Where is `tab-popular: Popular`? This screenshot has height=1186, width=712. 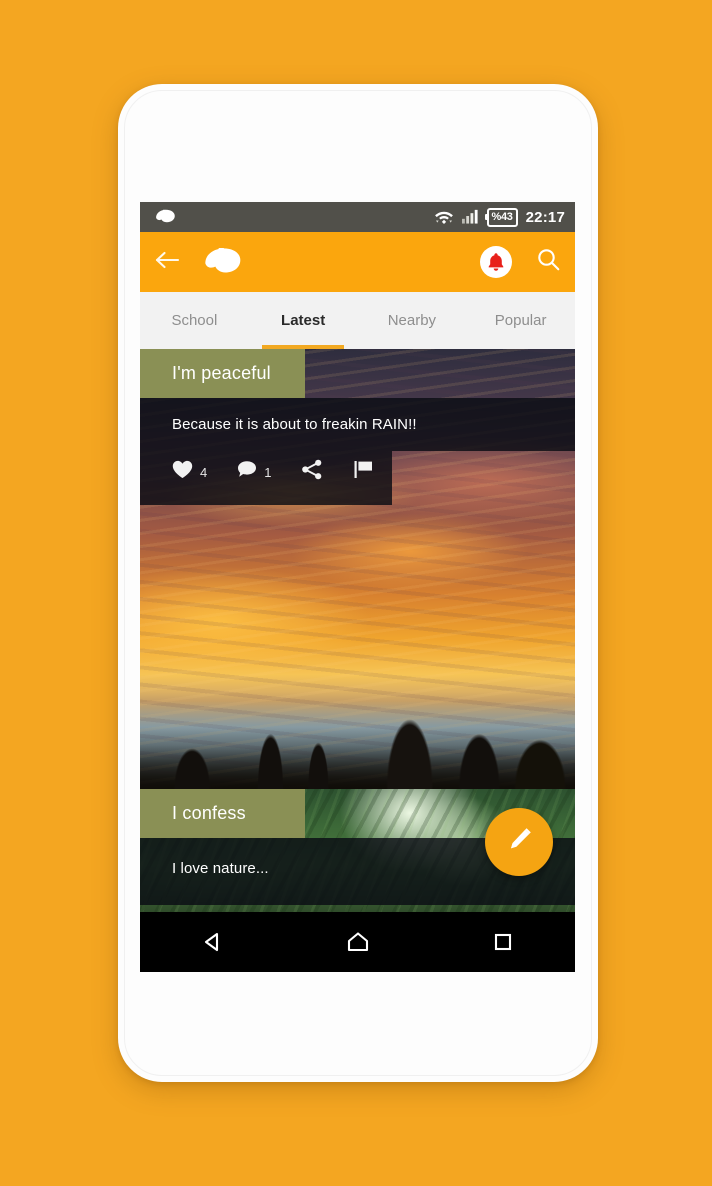
tab-popular: Popular is located at coordinates (520, 320).